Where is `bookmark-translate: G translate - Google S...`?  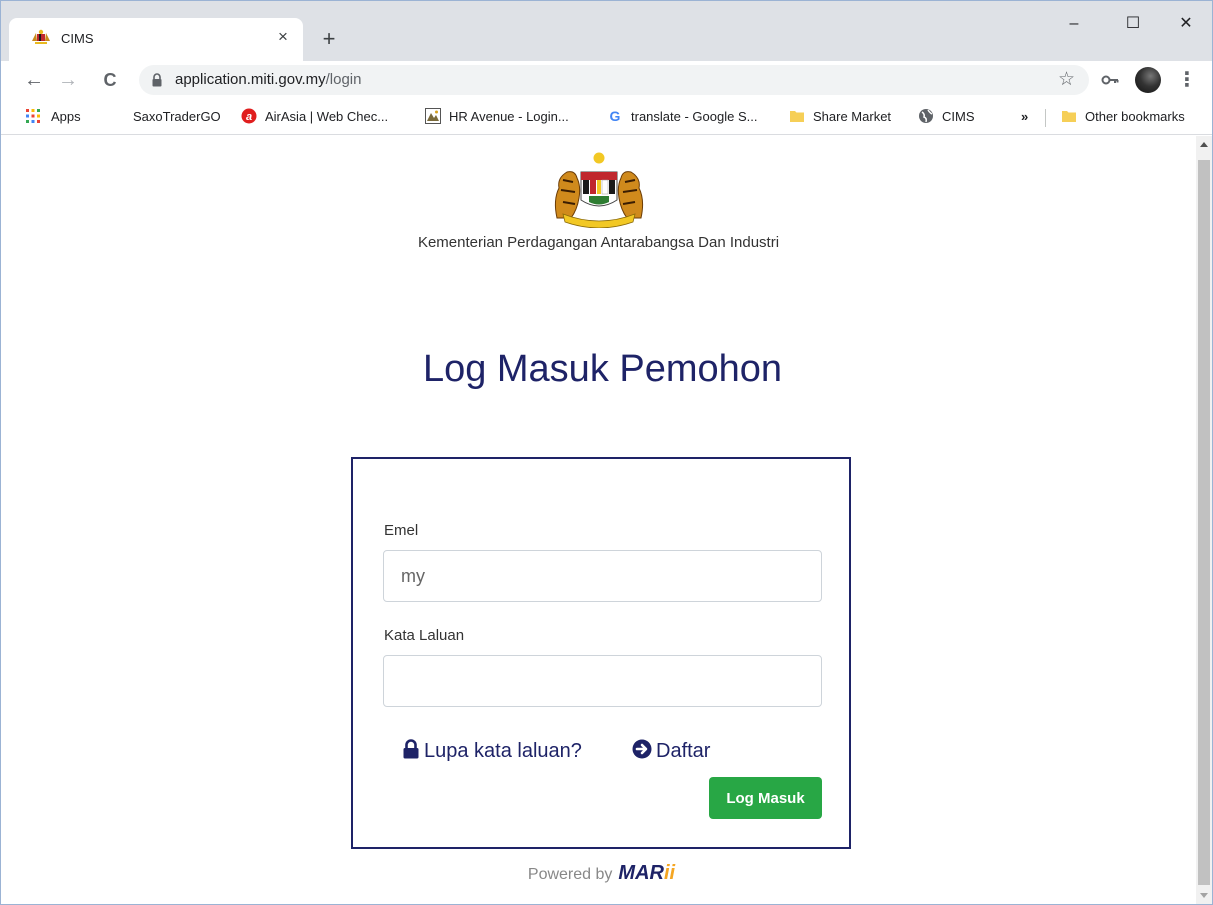 bookmark-translate: G translate - Google S... is located at coordinates (682, 118).